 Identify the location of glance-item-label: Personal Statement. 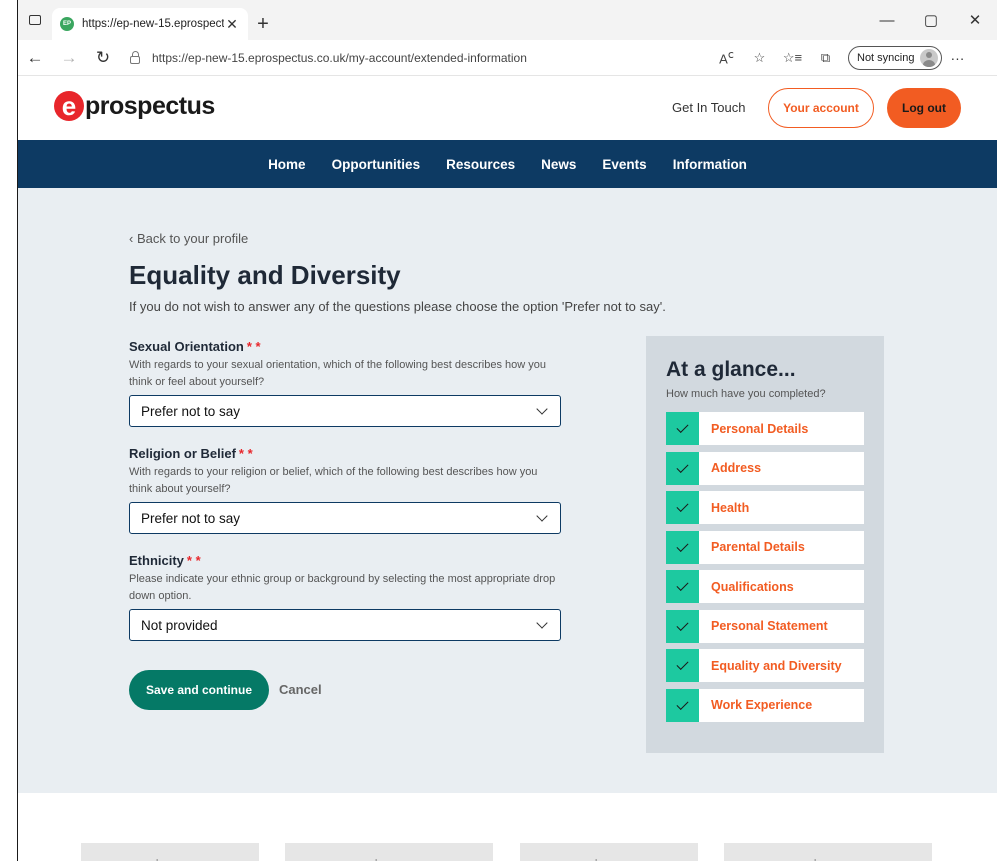
(769, 626).